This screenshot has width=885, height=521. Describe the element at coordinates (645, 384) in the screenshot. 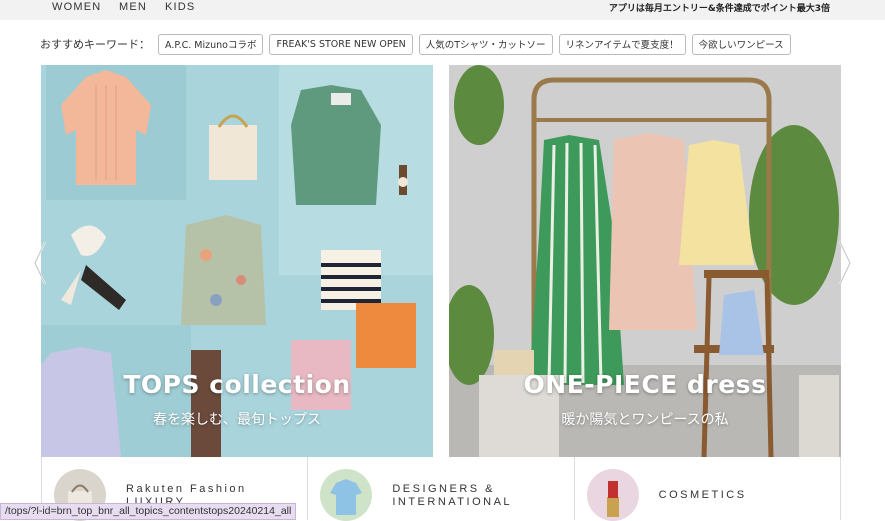

I see `one-piece-banner-title: ONE-PIECE dress` at that location.